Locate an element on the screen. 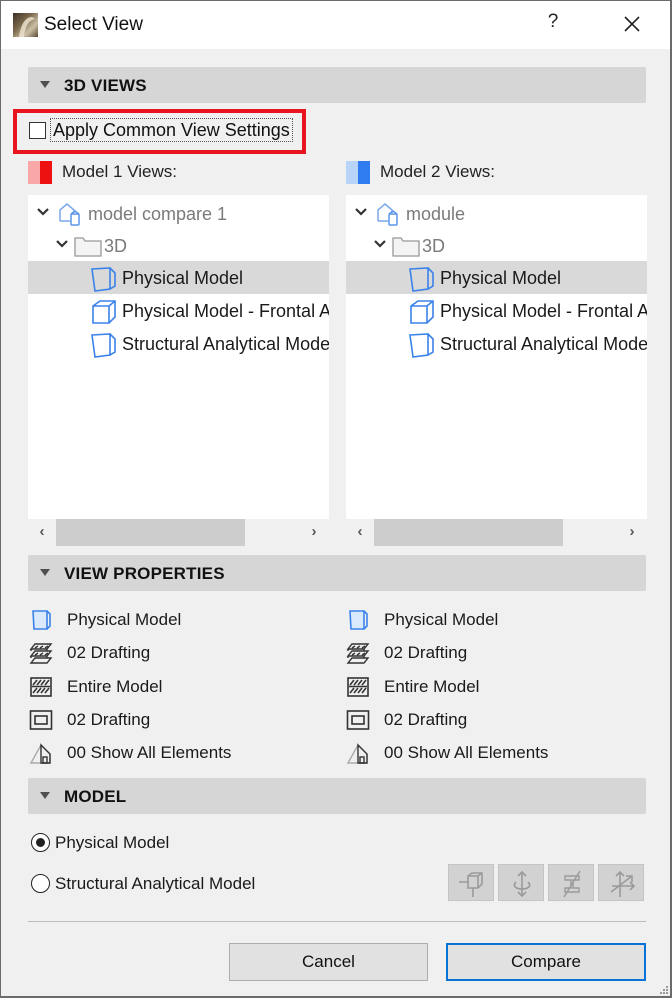 The width and height of the screenshot is (672, 998). model2-horizontal-scrollbar: ‹ › is located at coordinates (496, 532).